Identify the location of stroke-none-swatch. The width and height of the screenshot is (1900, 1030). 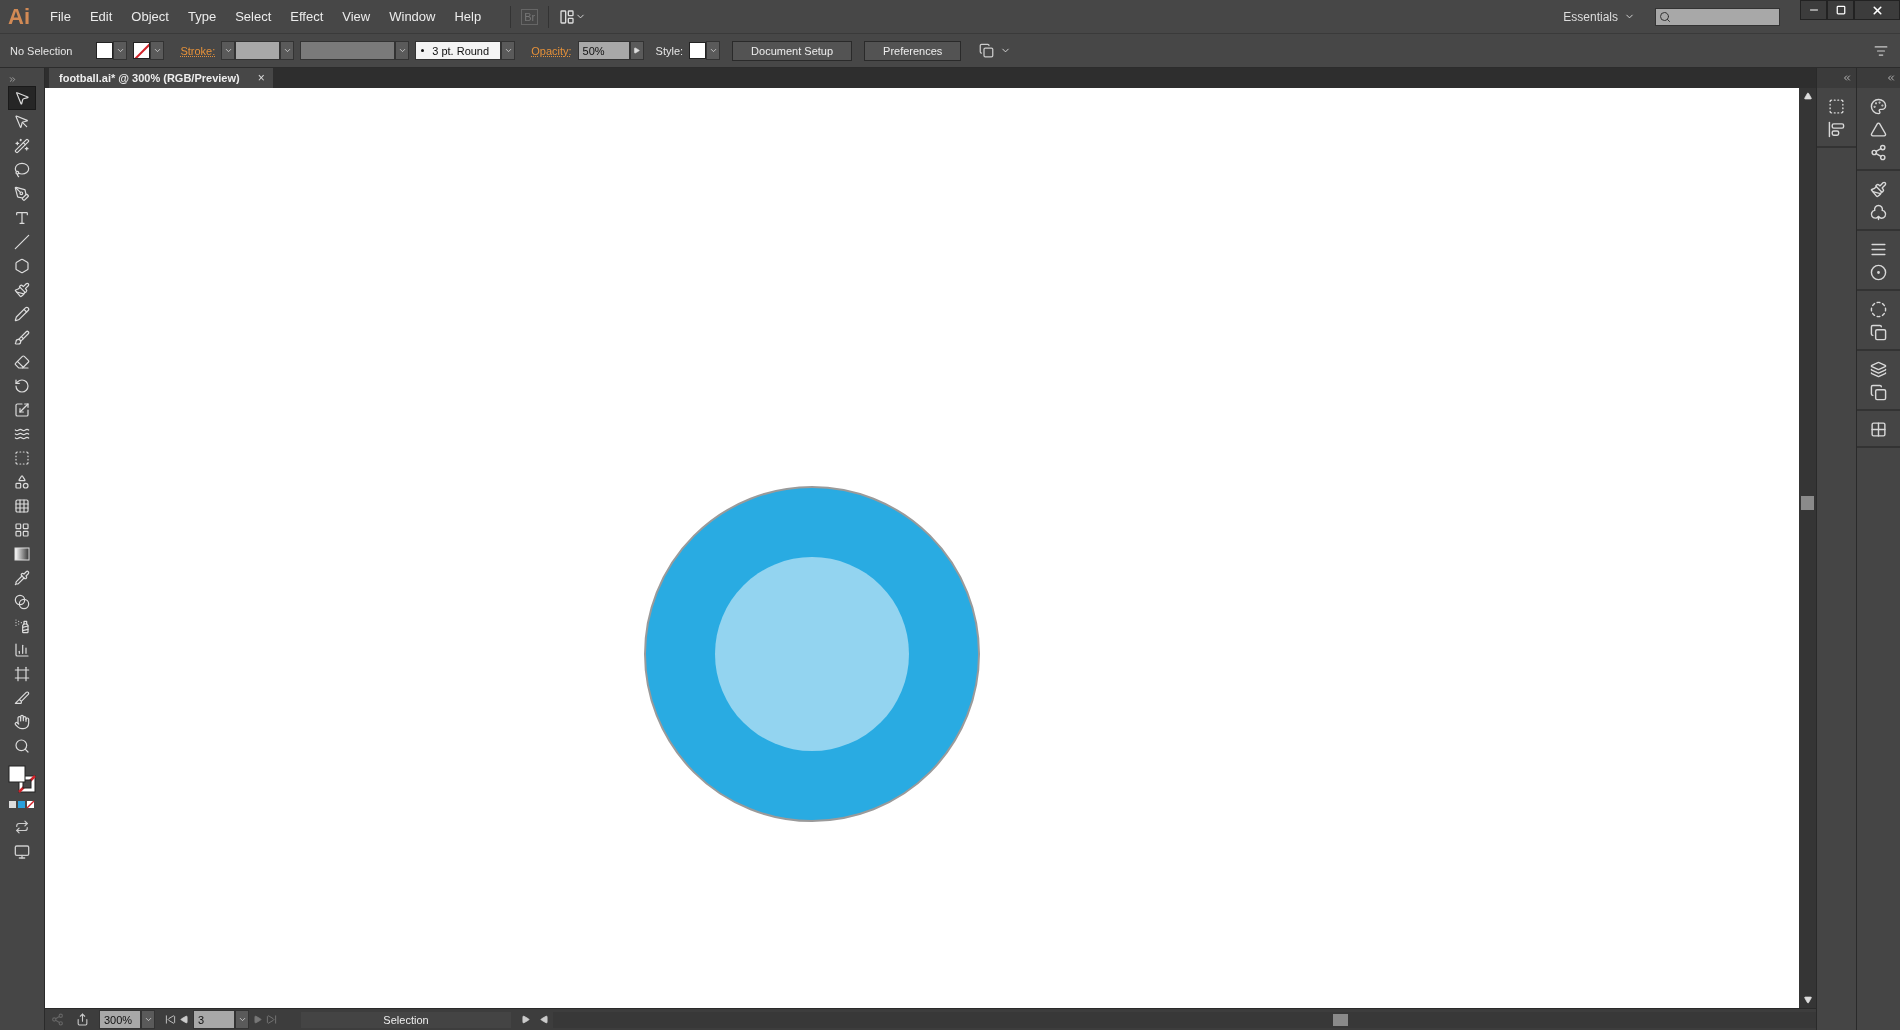
(142, 50).